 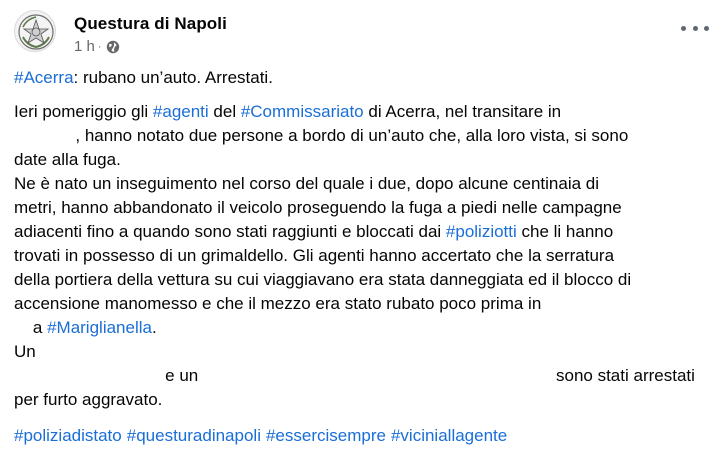 I want to click on hashtag-vicinialla gente: #viciniallagente, so click(x=449, y=435).